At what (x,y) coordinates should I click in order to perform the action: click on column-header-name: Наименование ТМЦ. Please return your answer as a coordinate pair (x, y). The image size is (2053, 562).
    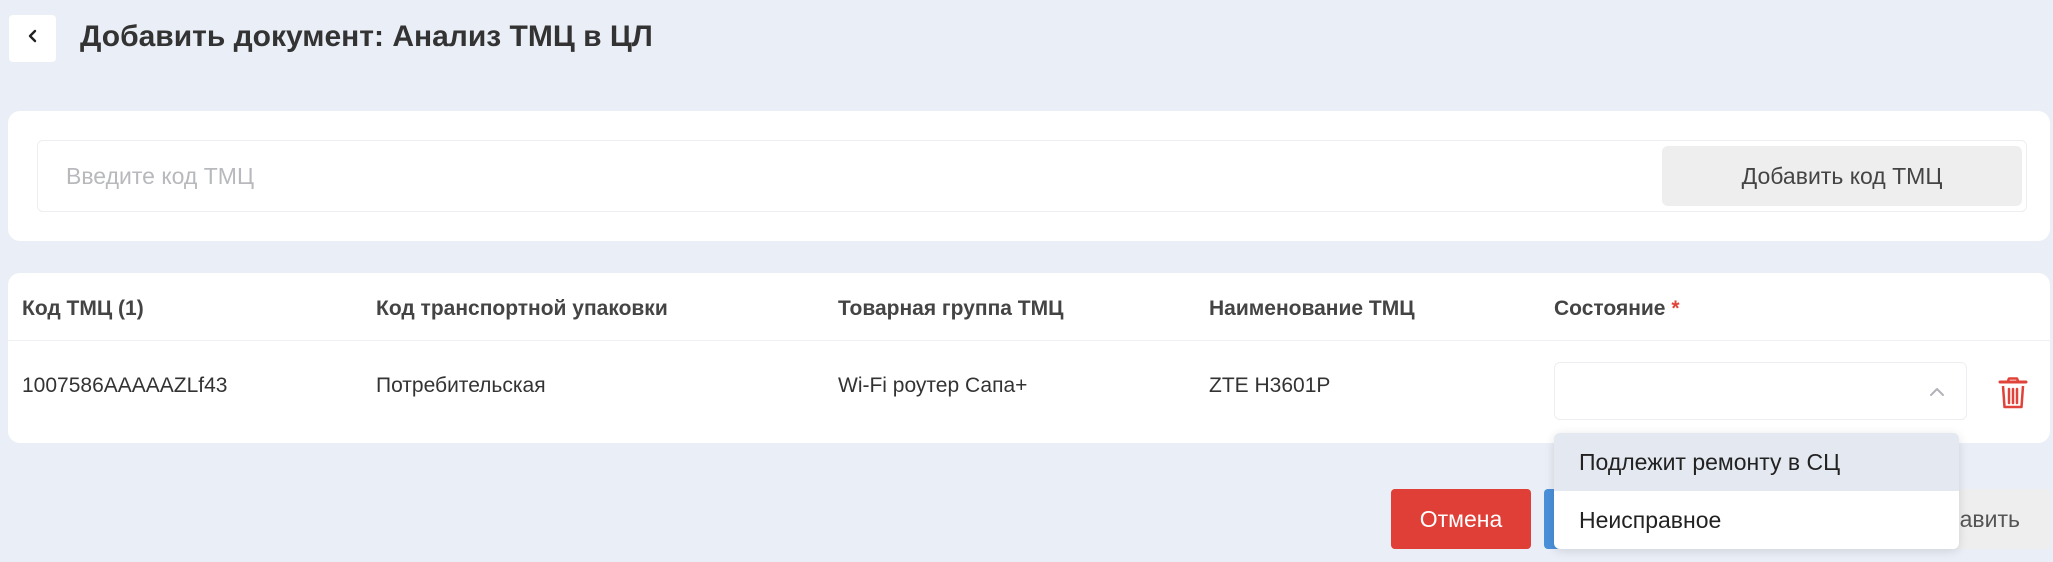
    Looking at the image, I should click on (1312, 308).